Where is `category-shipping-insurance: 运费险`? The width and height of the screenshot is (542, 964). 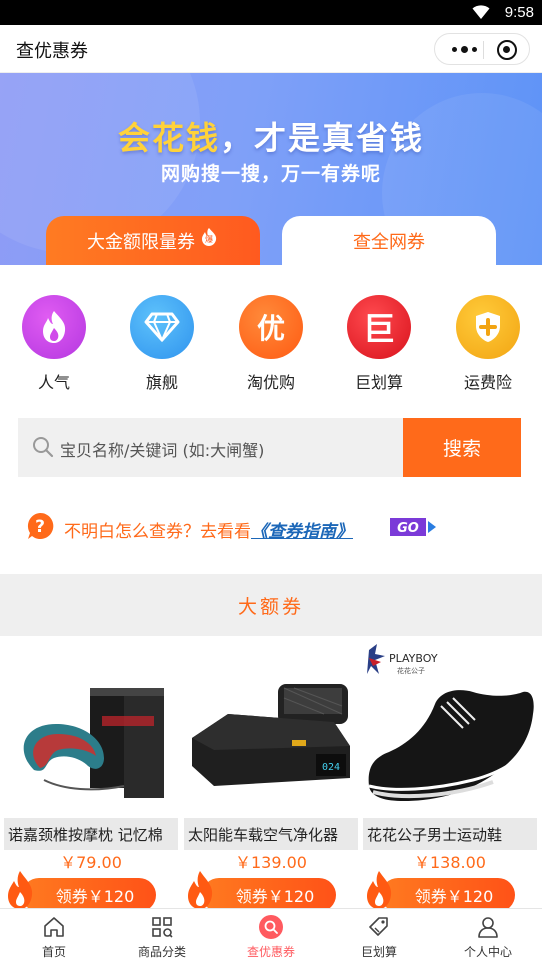
category-shipping-insurance: 运费险 is located at coordinates (488, 344).